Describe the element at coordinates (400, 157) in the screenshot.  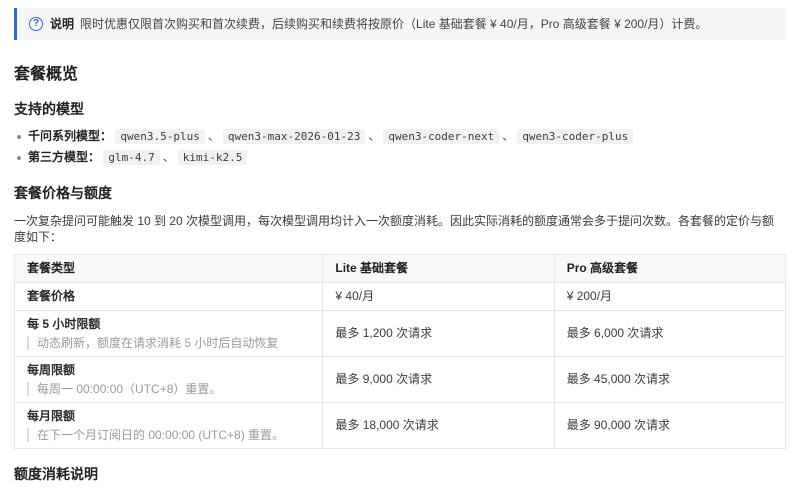
I see `list-item-thirdparty-models: 第三方模型： glm-4.7、 kimi-k2.5` at that location.